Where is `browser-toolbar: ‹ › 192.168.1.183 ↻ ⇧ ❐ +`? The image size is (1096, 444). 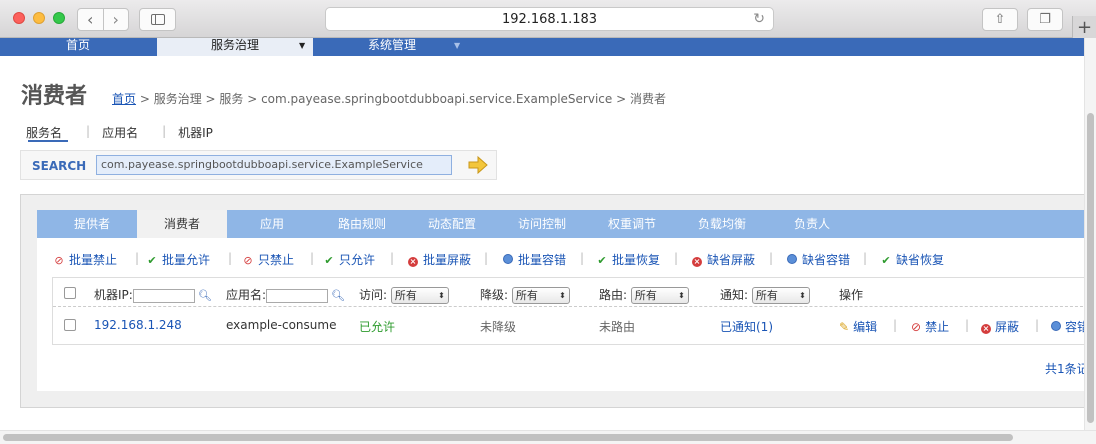
browser-toolbar: ‹ › 192.168.1.183 ↻ ⇧ ❐ + is located at coordinates (548, 19).